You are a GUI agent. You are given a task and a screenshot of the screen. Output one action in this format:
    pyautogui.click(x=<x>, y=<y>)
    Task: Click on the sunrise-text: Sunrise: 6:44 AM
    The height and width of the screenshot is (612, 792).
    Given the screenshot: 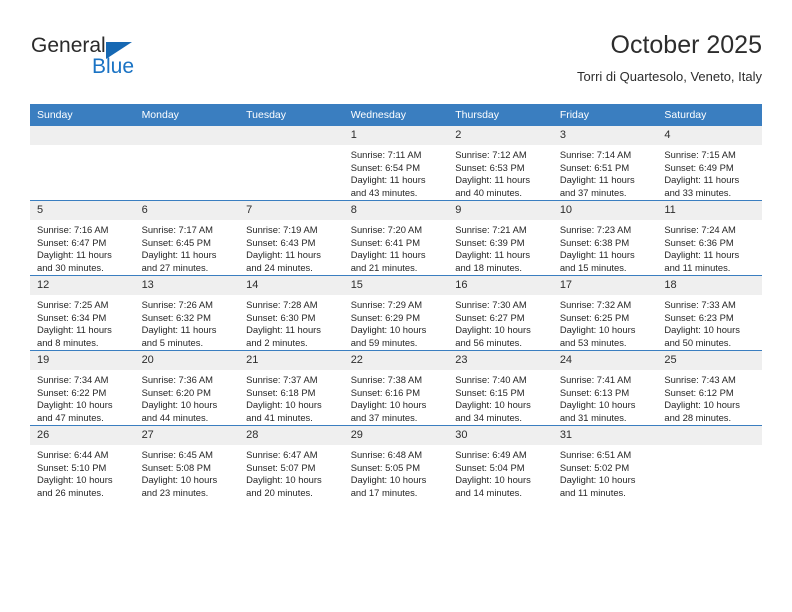 What is the action you would take?
    pyautogui.click(x=73, y=454)
    